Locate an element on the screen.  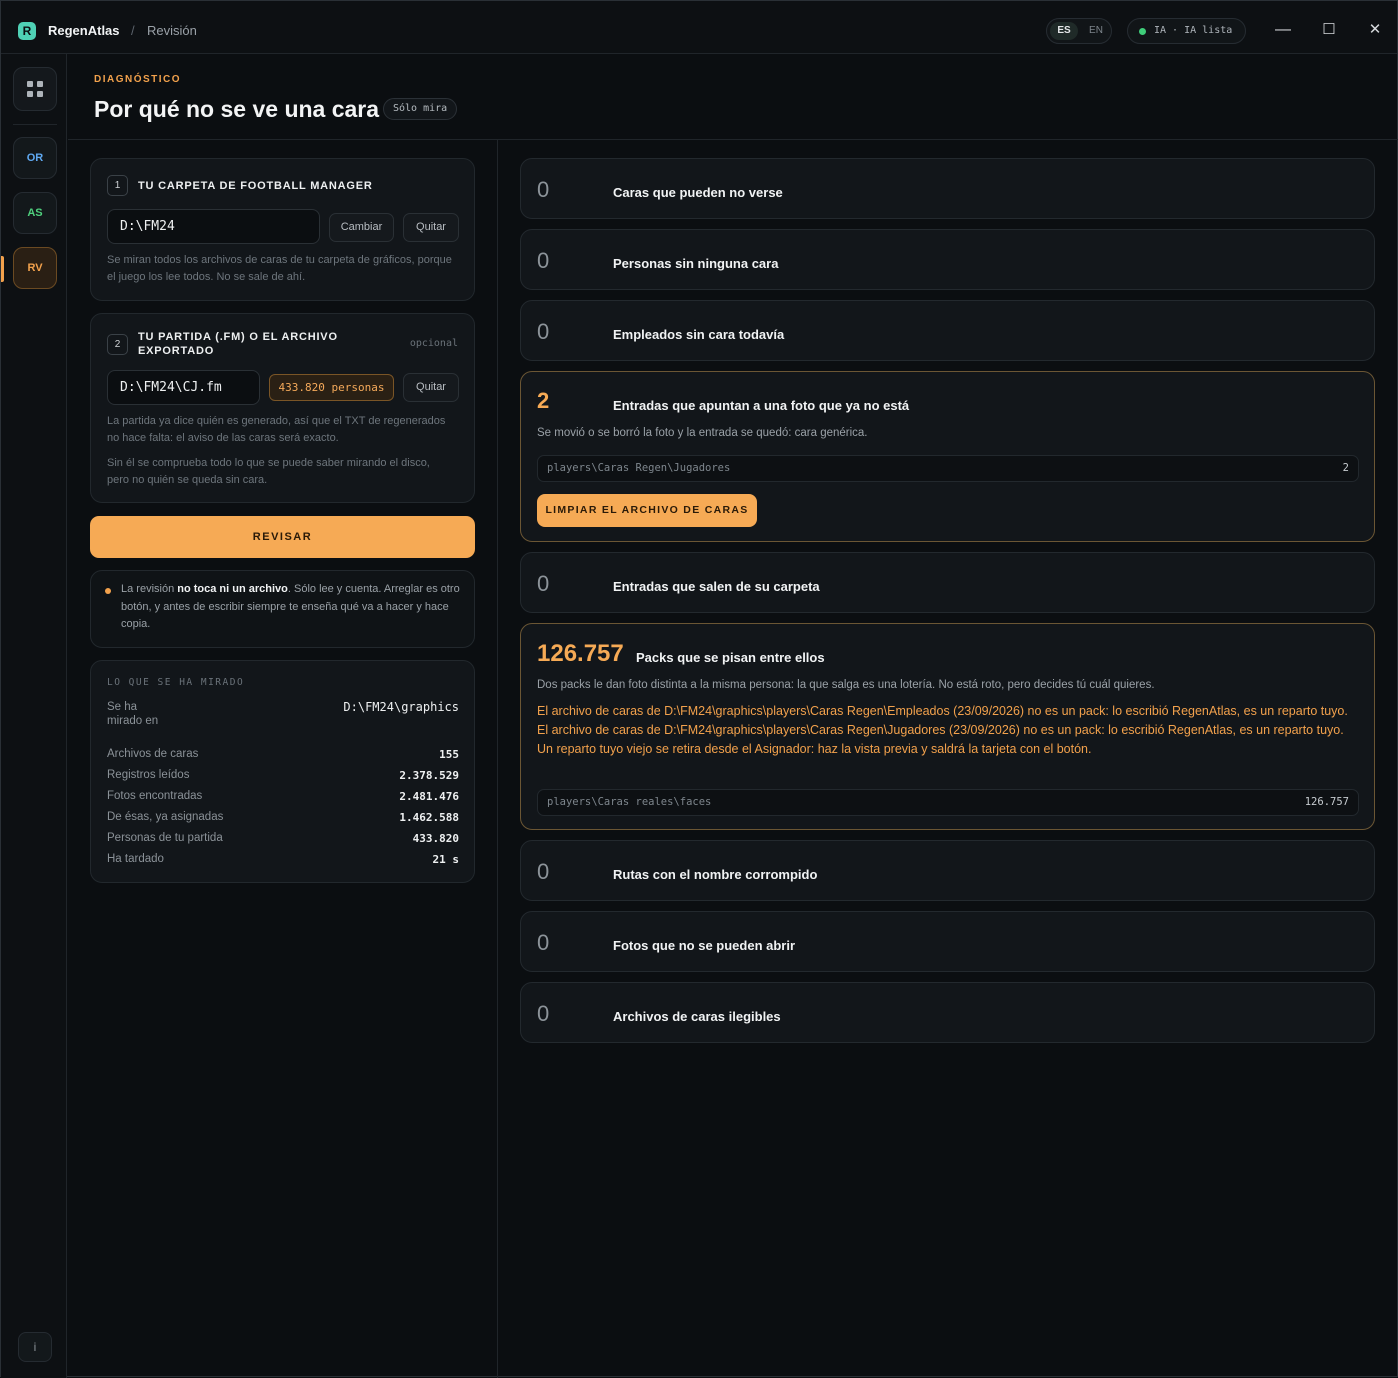
stats-row: Registros leídos 2.378.529 is located at coordinates (283, 775).